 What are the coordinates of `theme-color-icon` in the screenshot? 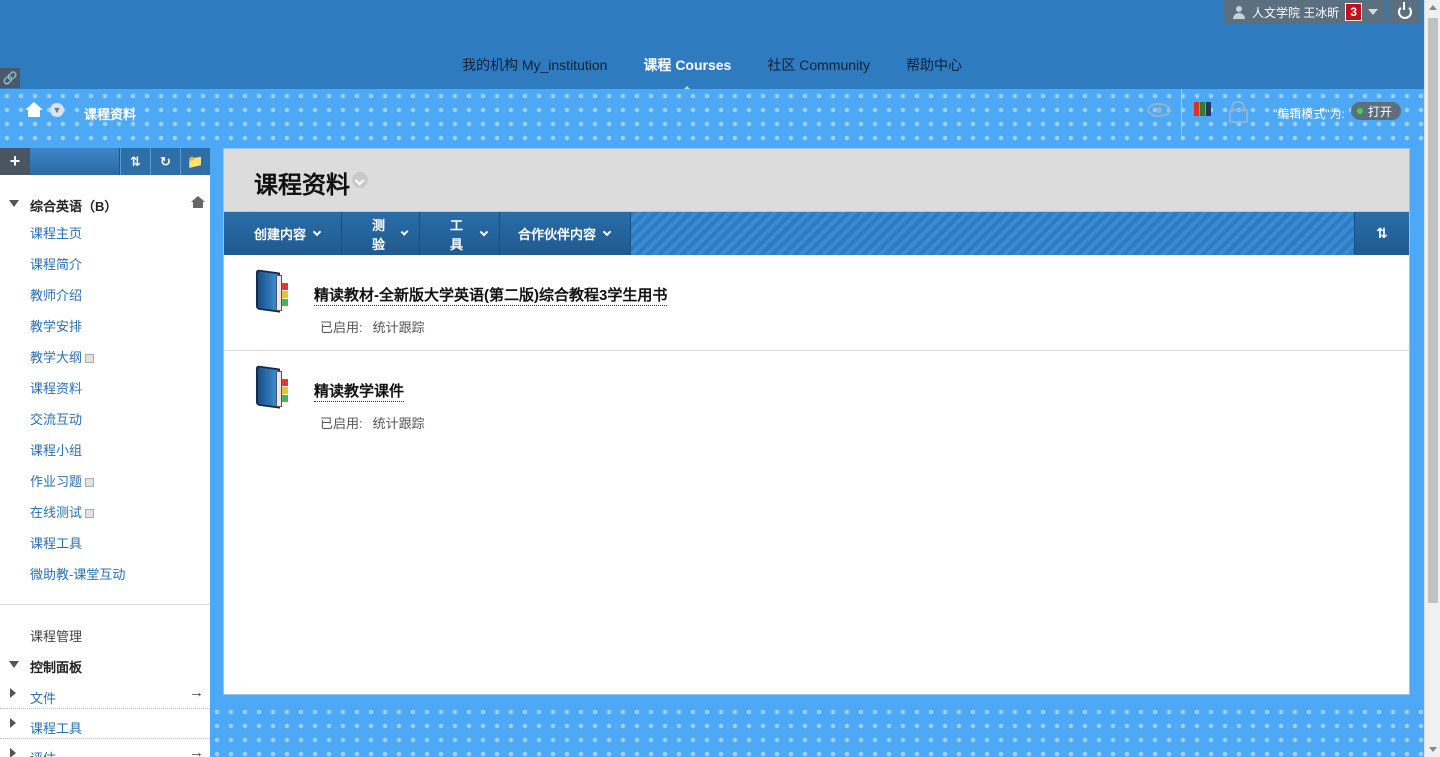 It's located at (1205, 110).